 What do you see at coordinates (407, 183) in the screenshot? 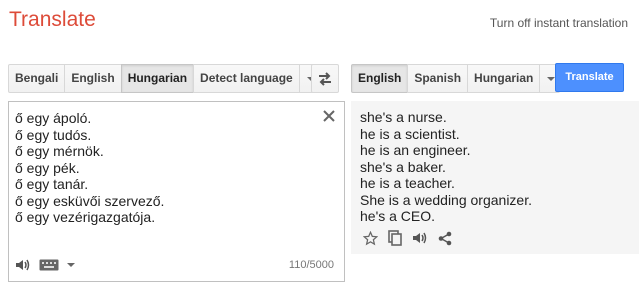
I see `output-line: he is a teacher.` at bounding box center [407, 183].